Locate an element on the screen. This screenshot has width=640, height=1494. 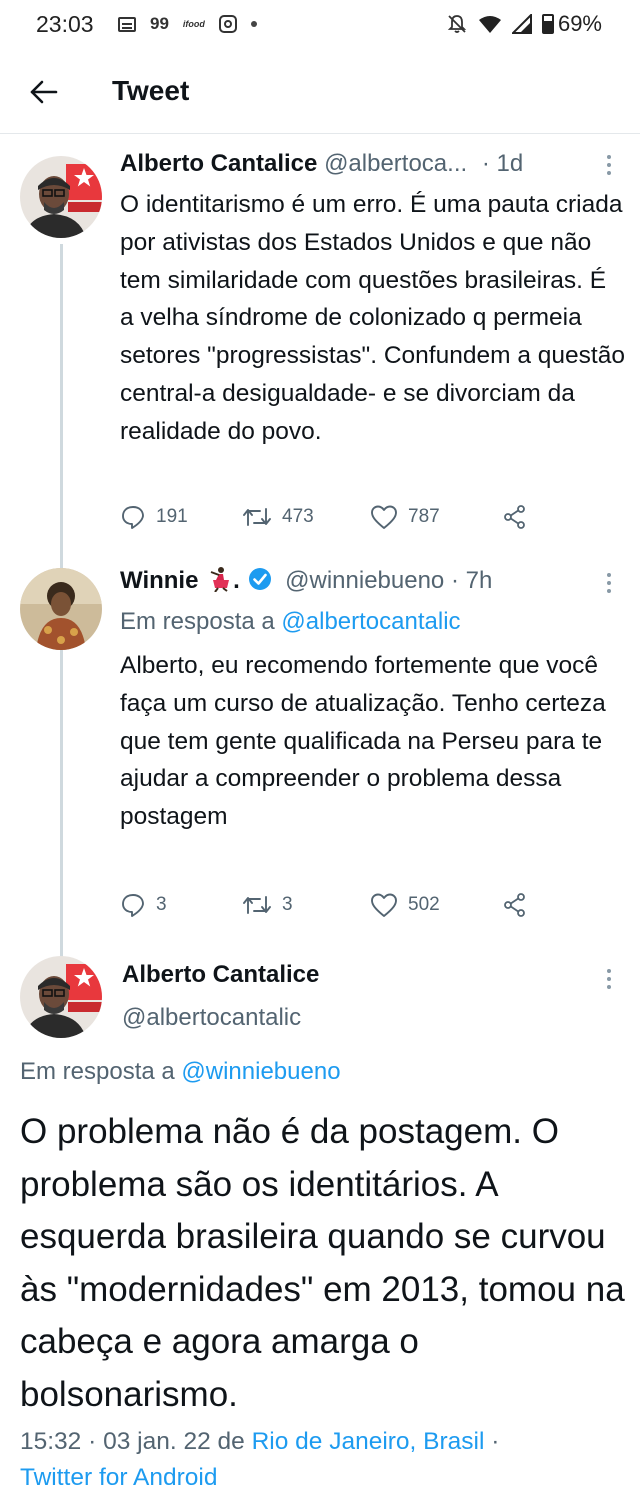
wifi-icon is located at coordinates (489, 24).